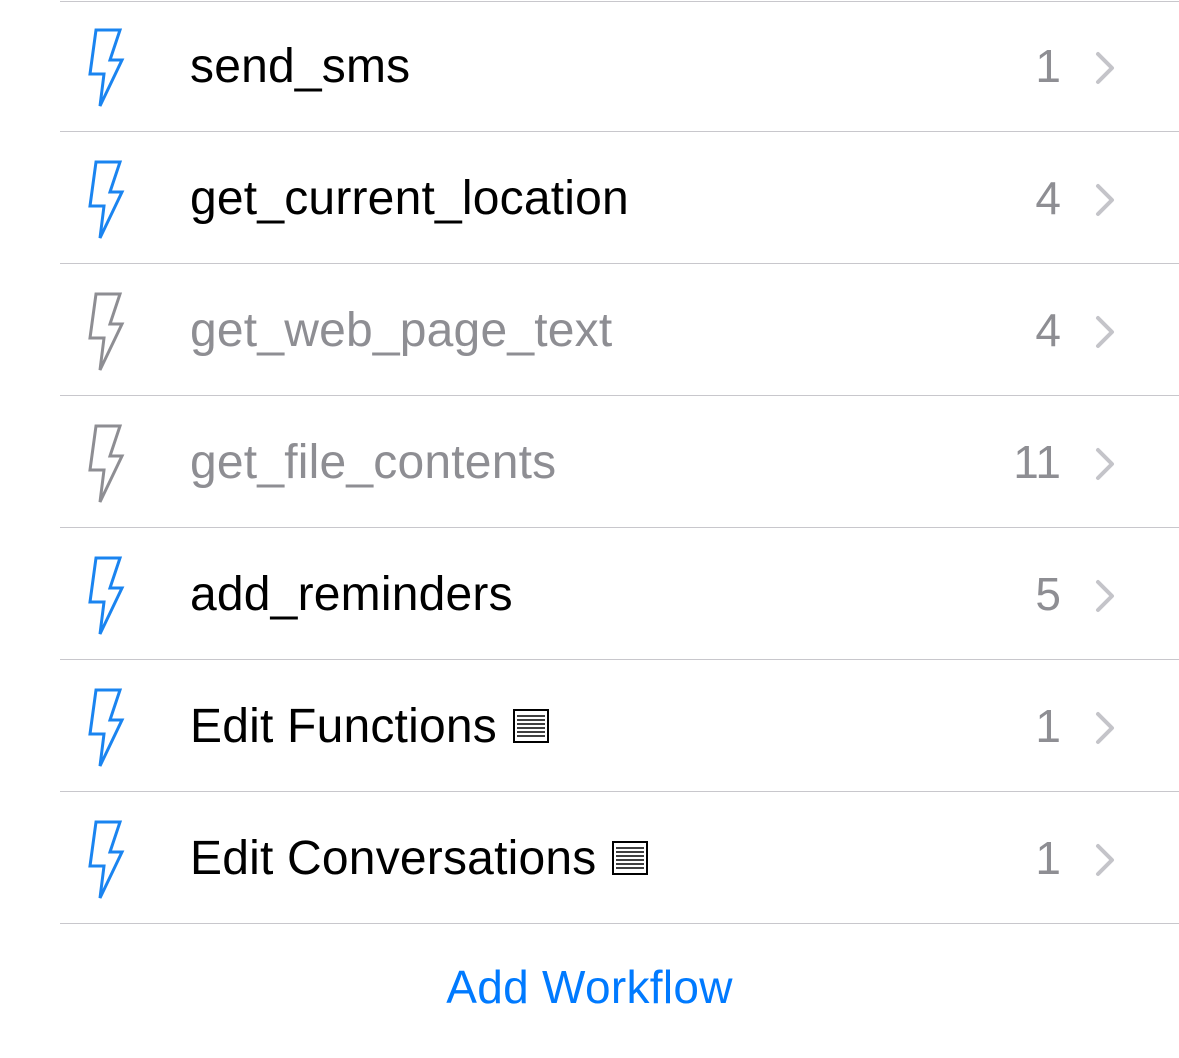 The width and height of the screenshot is (1179, 1058). What do you see at coordinates (589, 66) in the screenshot?
I see `workflow-row: send_sms 1` at bounding box center [589, 66].